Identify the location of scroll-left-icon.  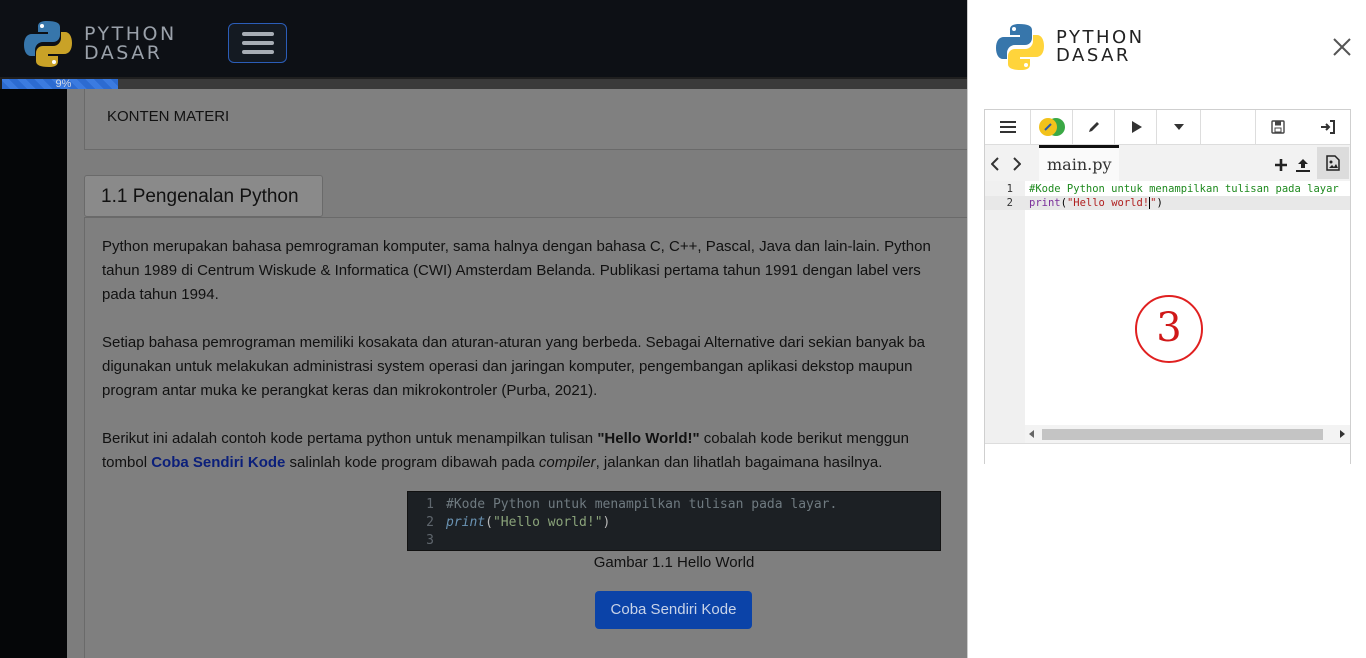
(1032, 434).